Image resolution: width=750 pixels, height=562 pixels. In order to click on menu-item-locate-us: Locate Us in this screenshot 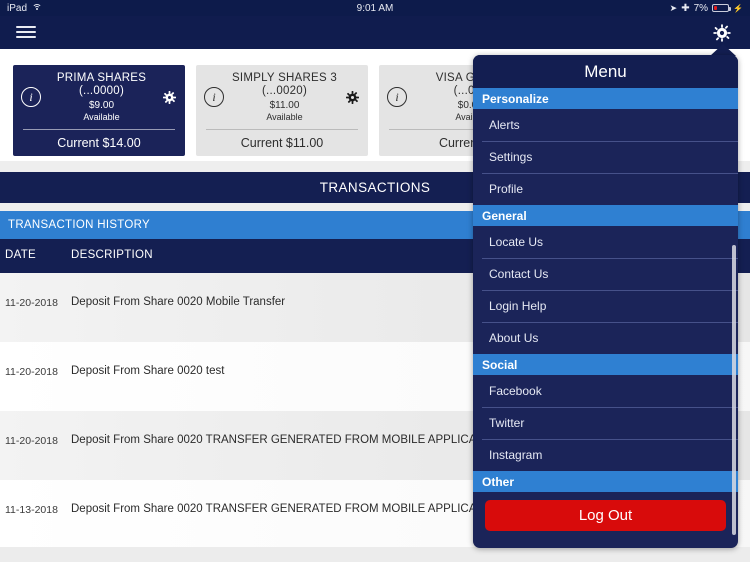, I will do `click(605, 242)`.